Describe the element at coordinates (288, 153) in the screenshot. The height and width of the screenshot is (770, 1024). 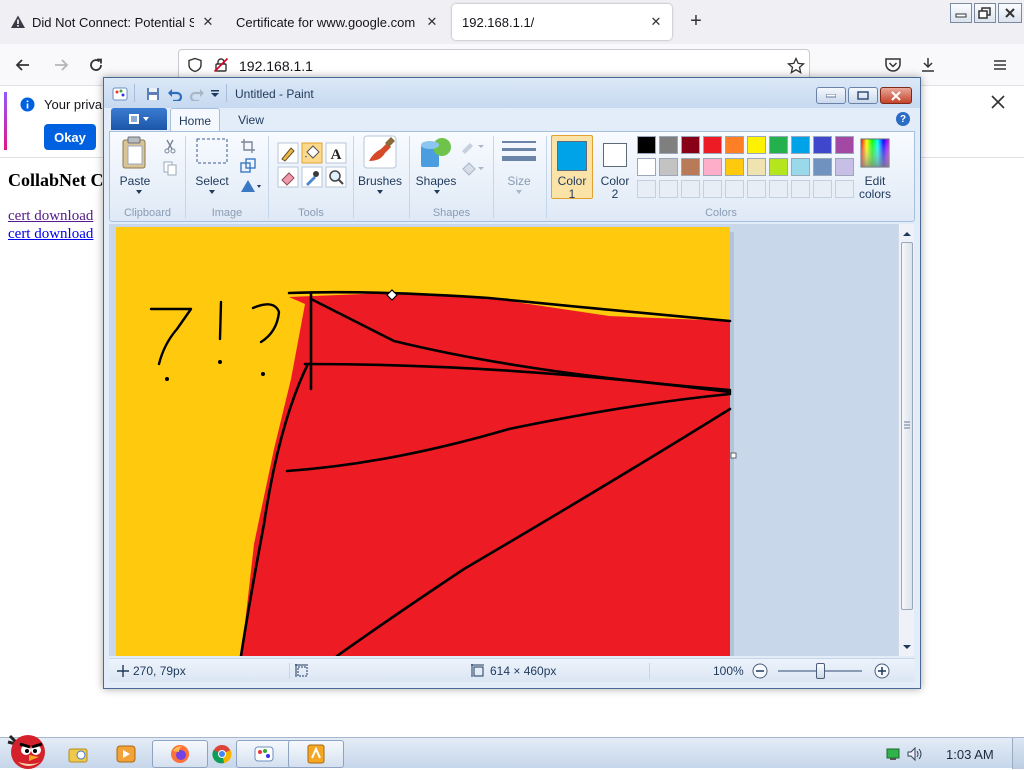
I see `pencil-icon` at that location.